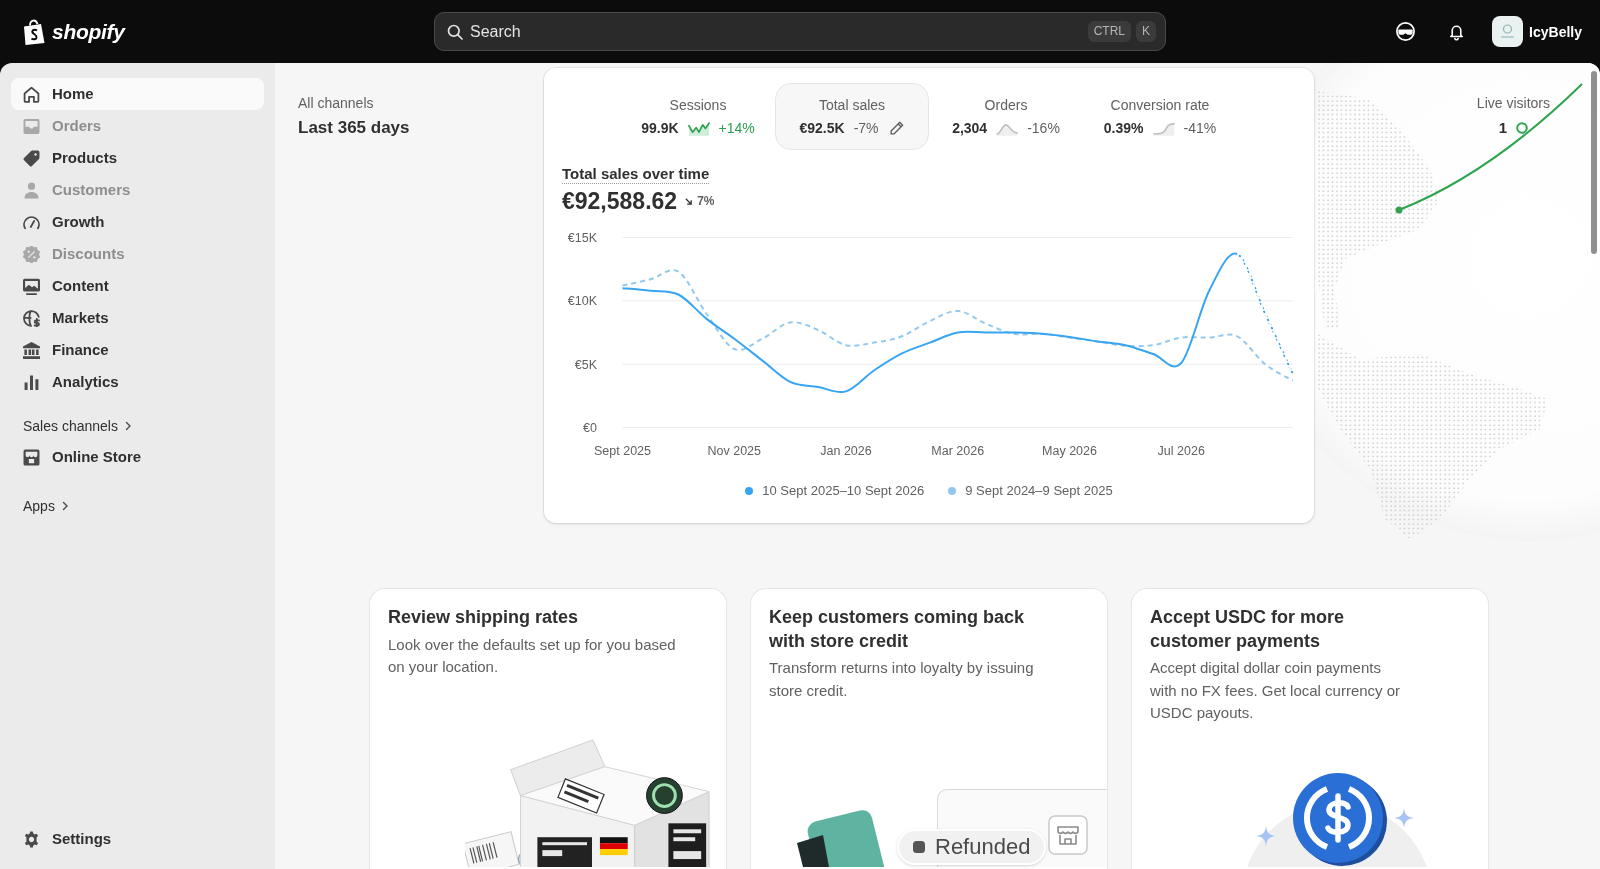  What do you see at coordinates (1160, 105) in the screenshot?
I see `metric-label: Conversion rate` at bounding box center [1160, 105].